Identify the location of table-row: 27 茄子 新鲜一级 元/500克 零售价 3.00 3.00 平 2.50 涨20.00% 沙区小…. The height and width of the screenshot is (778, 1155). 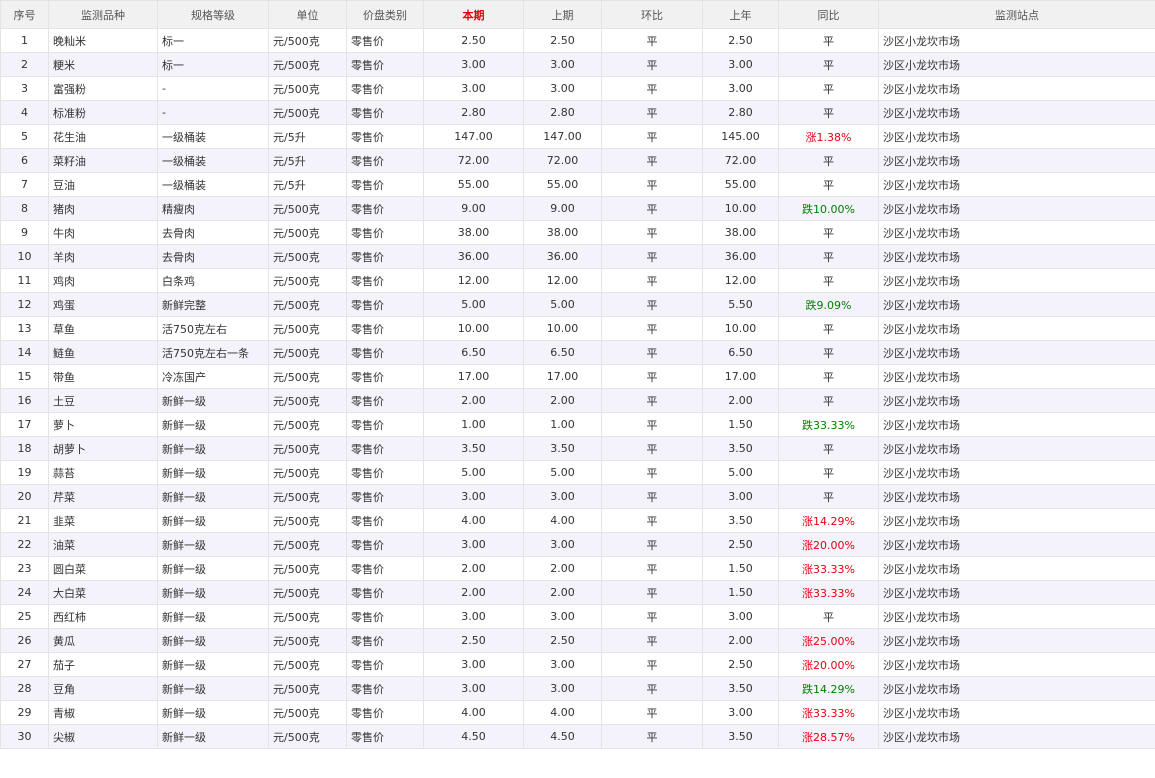
(577, 664).